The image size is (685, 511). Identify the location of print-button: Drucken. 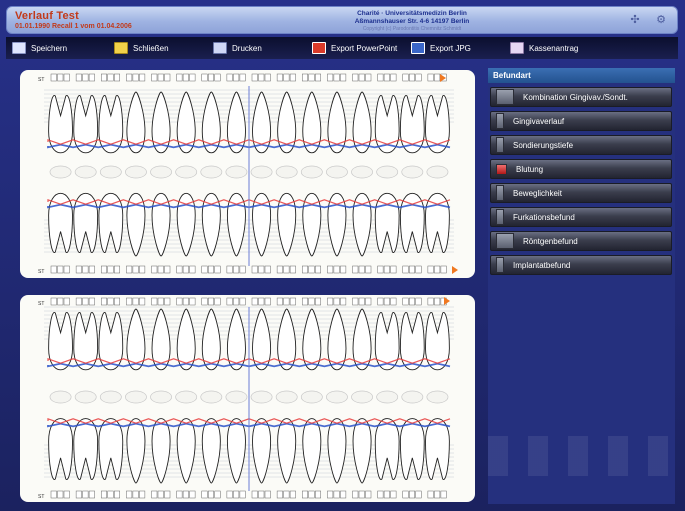
(237, 48).